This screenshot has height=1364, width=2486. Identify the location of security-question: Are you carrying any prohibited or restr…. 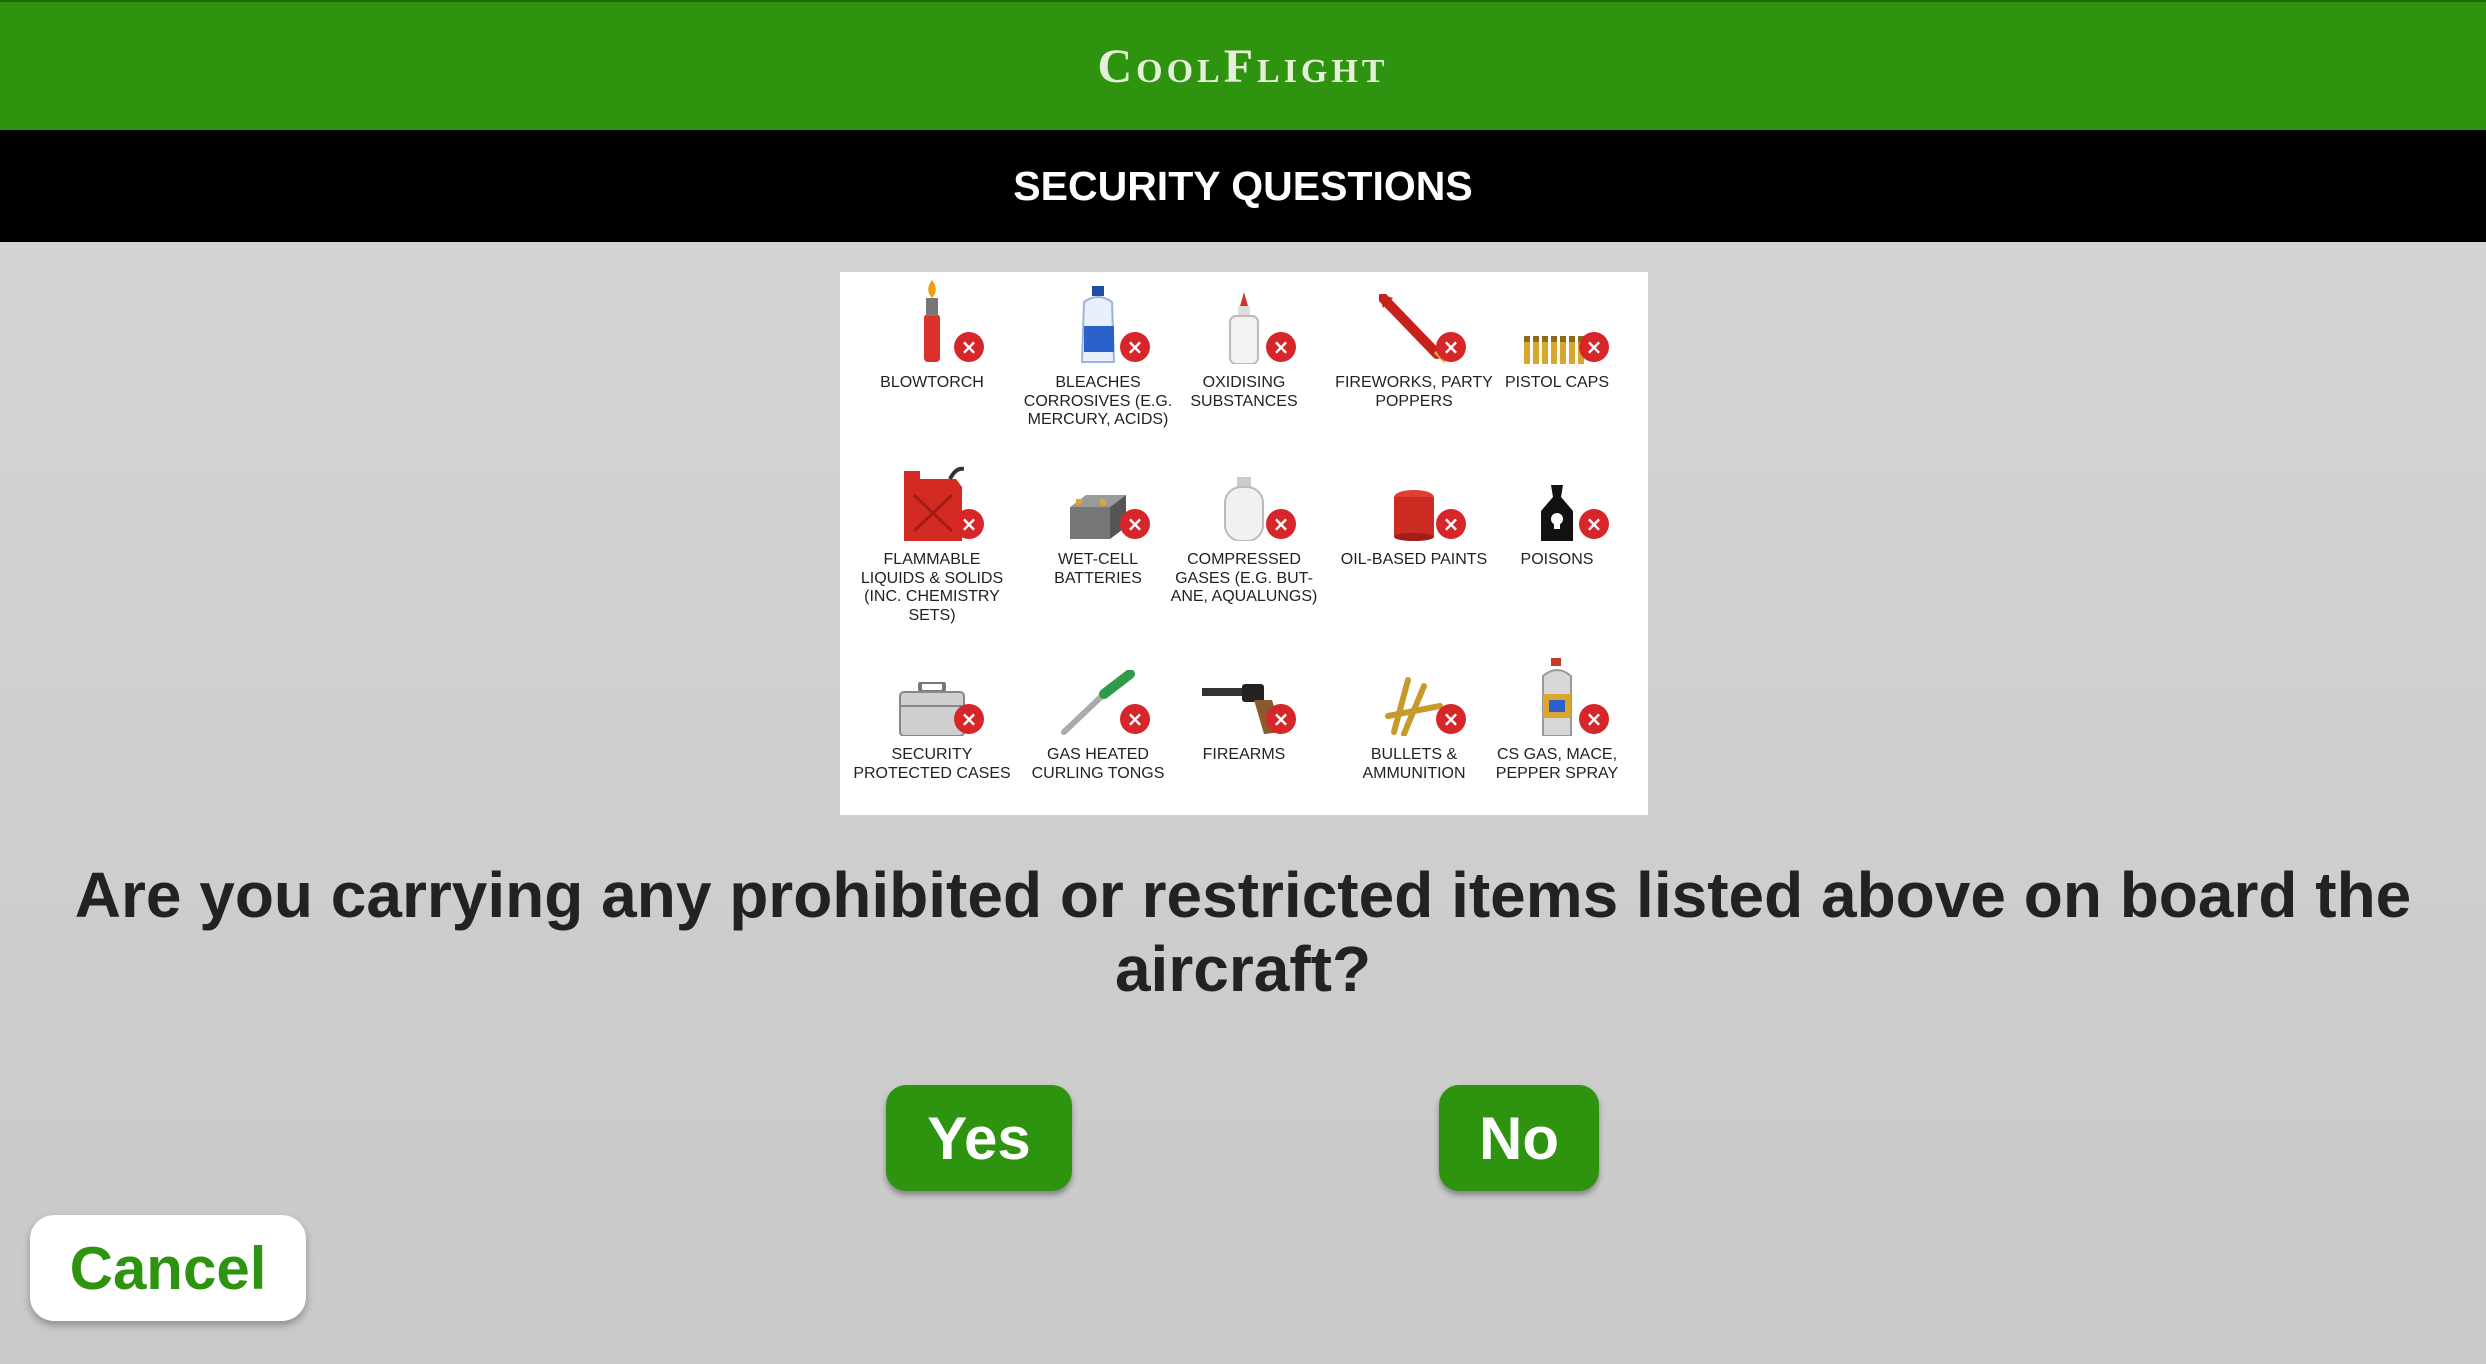
(1243, 932).